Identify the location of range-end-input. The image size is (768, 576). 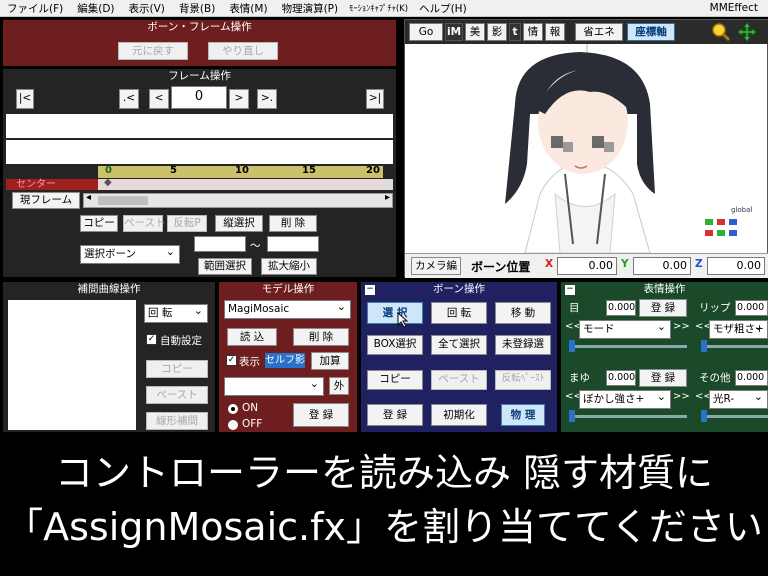
(293, 244).